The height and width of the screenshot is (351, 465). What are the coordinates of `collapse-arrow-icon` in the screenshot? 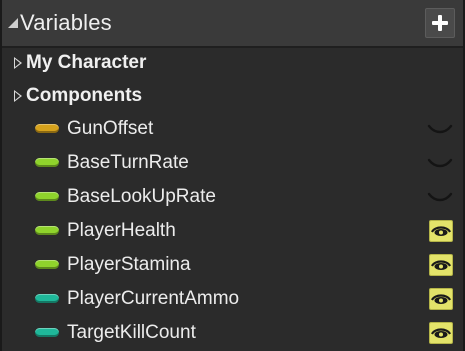 It's located at (13, 23).